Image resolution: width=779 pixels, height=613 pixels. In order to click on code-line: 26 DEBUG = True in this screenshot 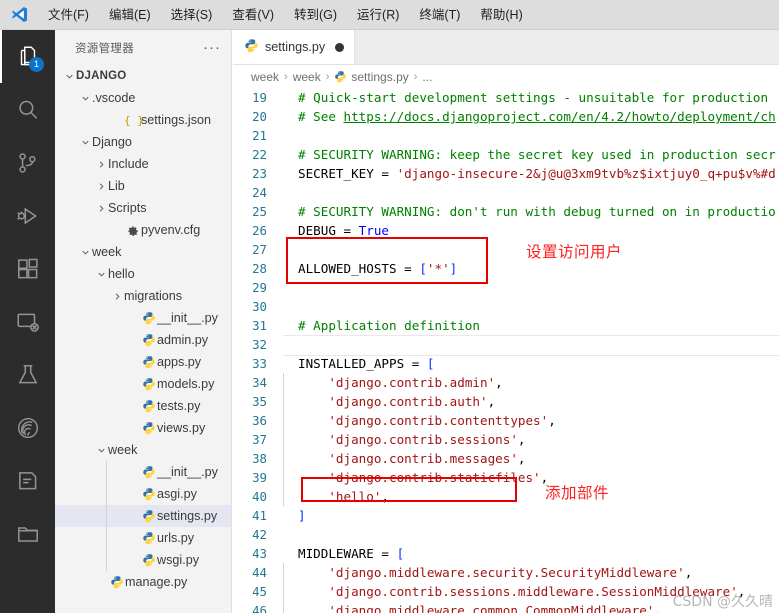, I will do `click(506, 230)`.